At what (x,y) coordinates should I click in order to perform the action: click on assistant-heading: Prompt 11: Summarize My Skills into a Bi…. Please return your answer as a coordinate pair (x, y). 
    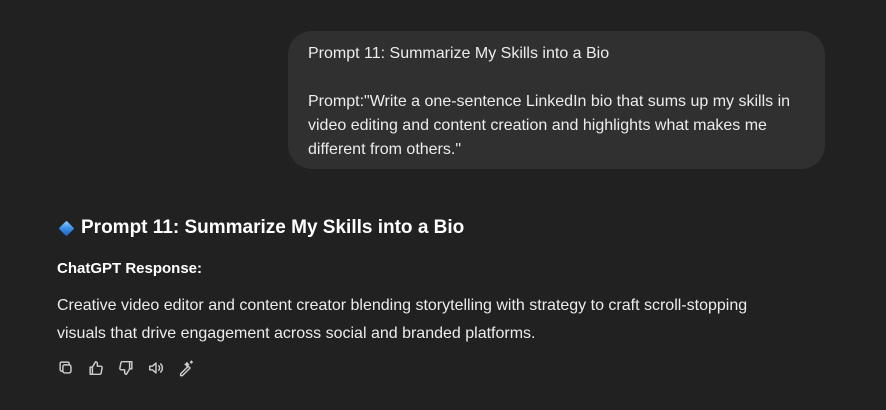
    Looking at the image, I should click on (457, 228).